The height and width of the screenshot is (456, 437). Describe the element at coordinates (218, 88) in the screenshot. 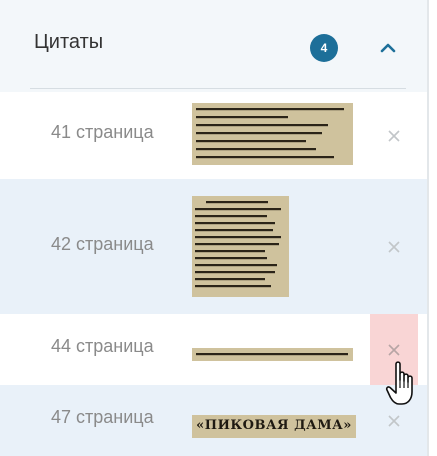

I see `header-divider` at that location.